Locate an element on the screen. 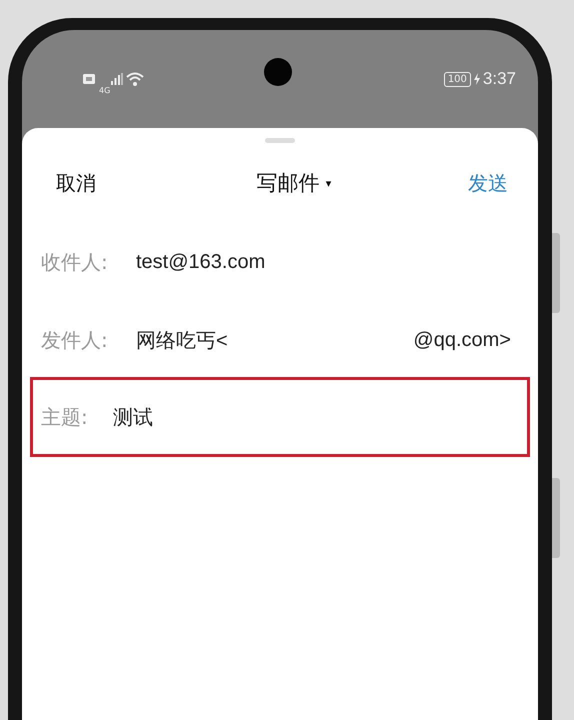 Image resolution: width=574 pixels, height=720 pixels. network-type: 4G is located at coordinates (104, 90).